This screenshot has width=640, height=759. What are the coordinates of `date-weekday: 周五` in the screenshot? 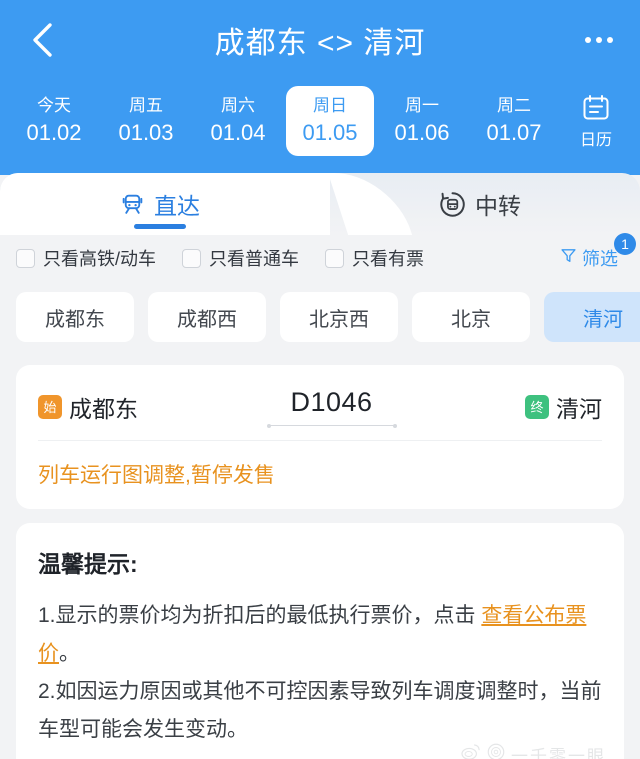 It's located at (146, 105).